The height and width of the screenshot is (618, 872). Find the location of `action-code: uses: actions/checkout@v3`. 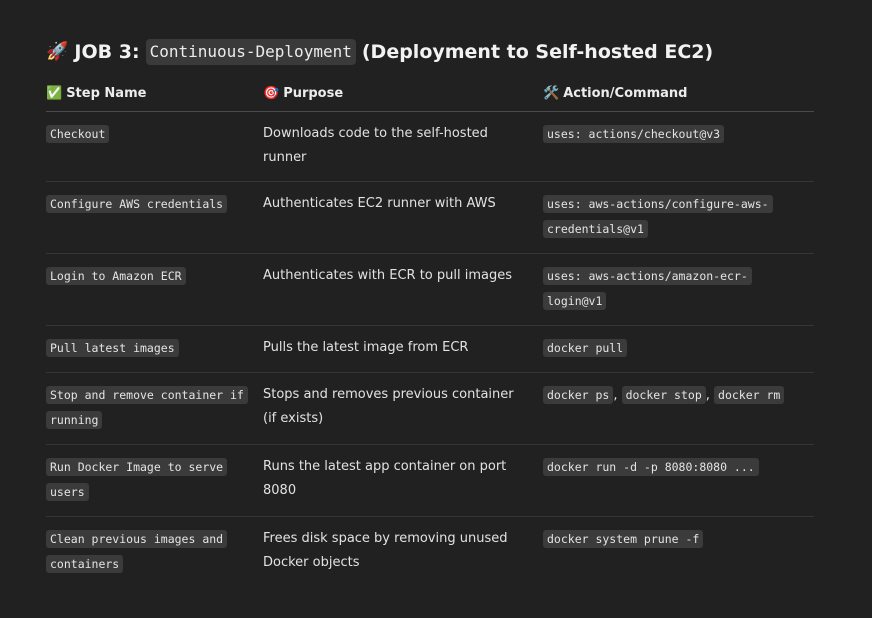

action-code: uses: actions/checkout@v3 is located at coordinates (634, 134).